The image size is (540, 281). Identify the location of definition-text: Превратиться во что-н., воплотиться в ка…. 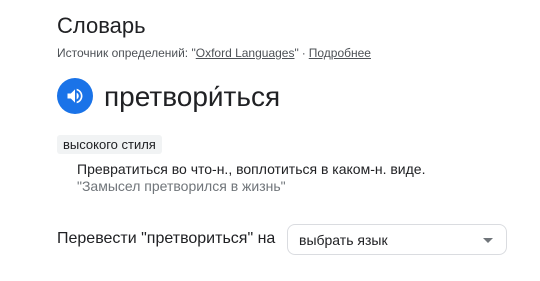
(251, 169).